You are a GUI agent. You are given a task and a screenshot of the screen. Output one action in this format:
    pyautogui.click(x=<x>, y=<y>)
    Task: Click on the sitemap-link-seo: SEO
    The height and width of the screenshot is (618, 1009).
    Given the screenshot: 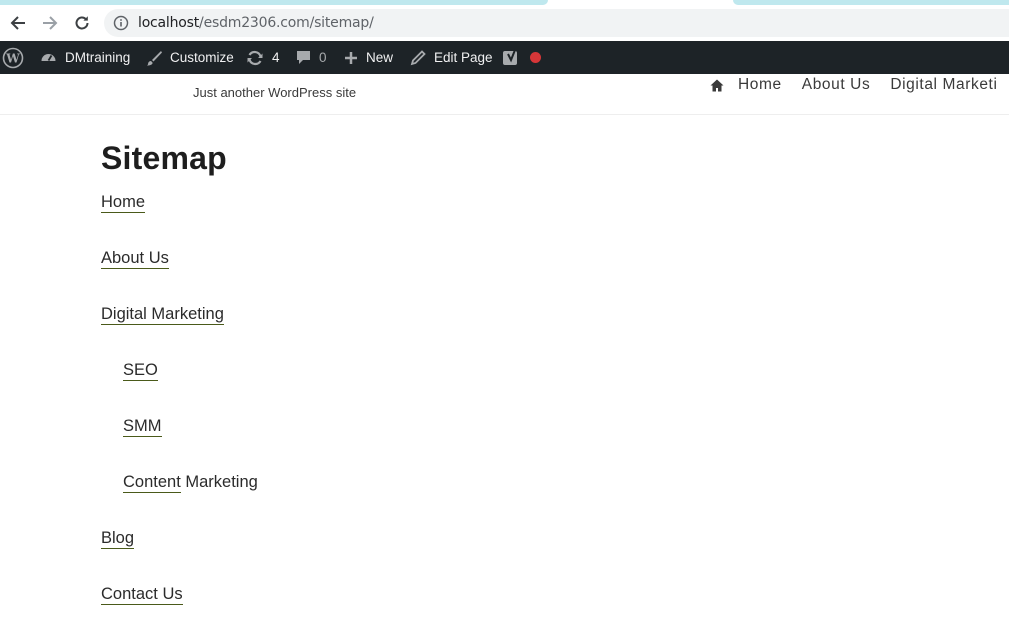 What is the action you would take?
    pyautogui.click(x=140, y=371)
    